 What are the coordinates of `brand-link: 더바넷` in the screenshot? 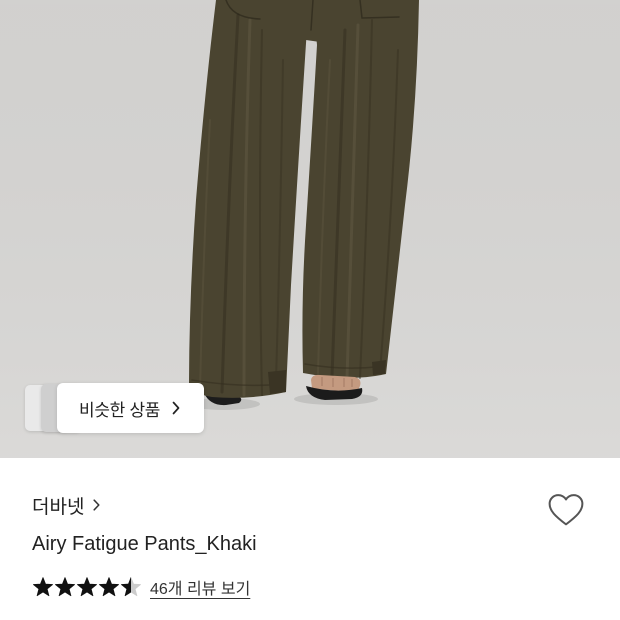 It's located at (66, 505).